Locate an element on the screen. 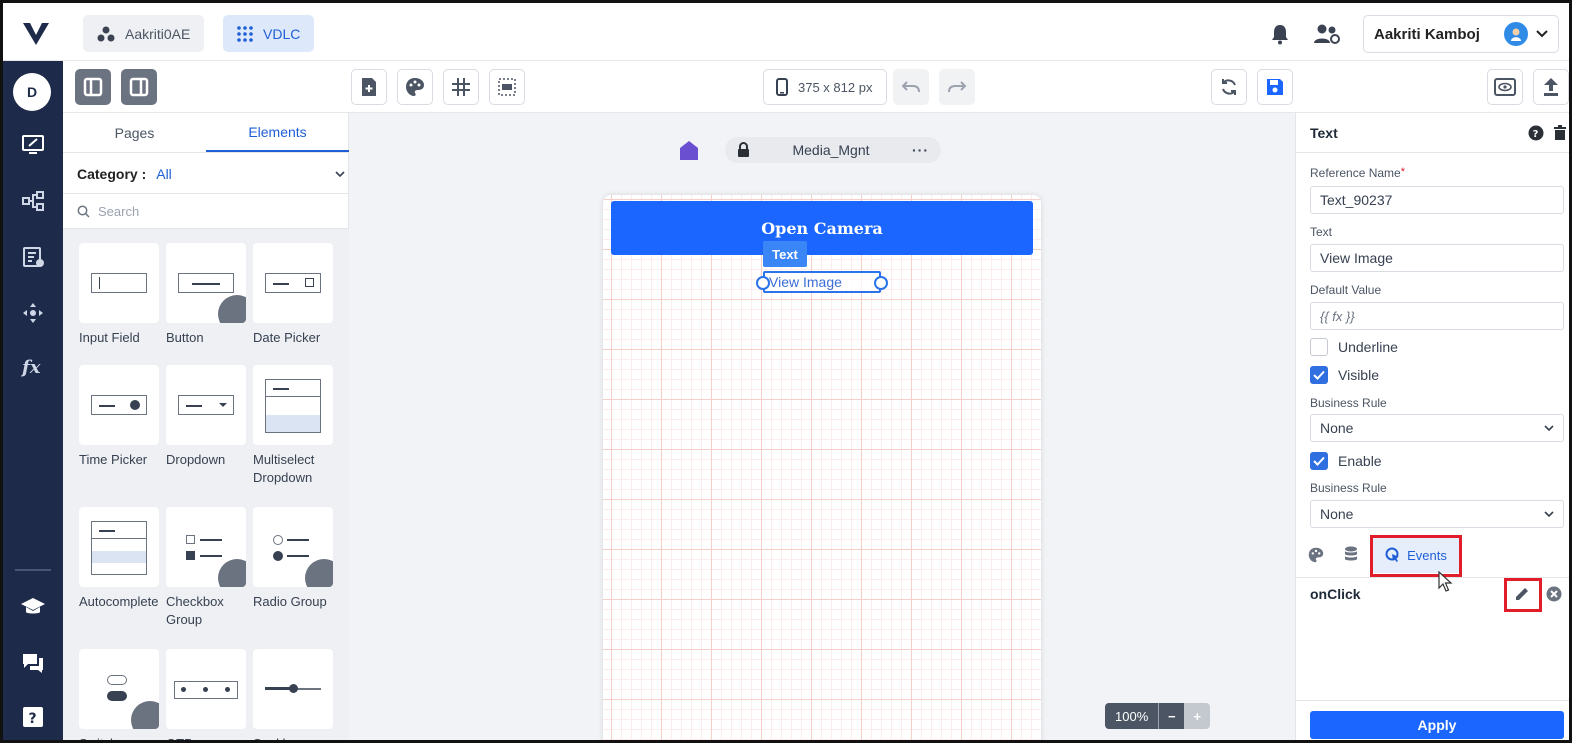  page-name: Media_Mgnt is located at coordinates (831, 150).